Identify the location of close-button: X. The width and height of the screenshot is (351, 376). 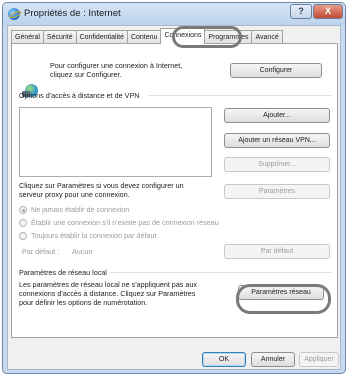
(328, 11).